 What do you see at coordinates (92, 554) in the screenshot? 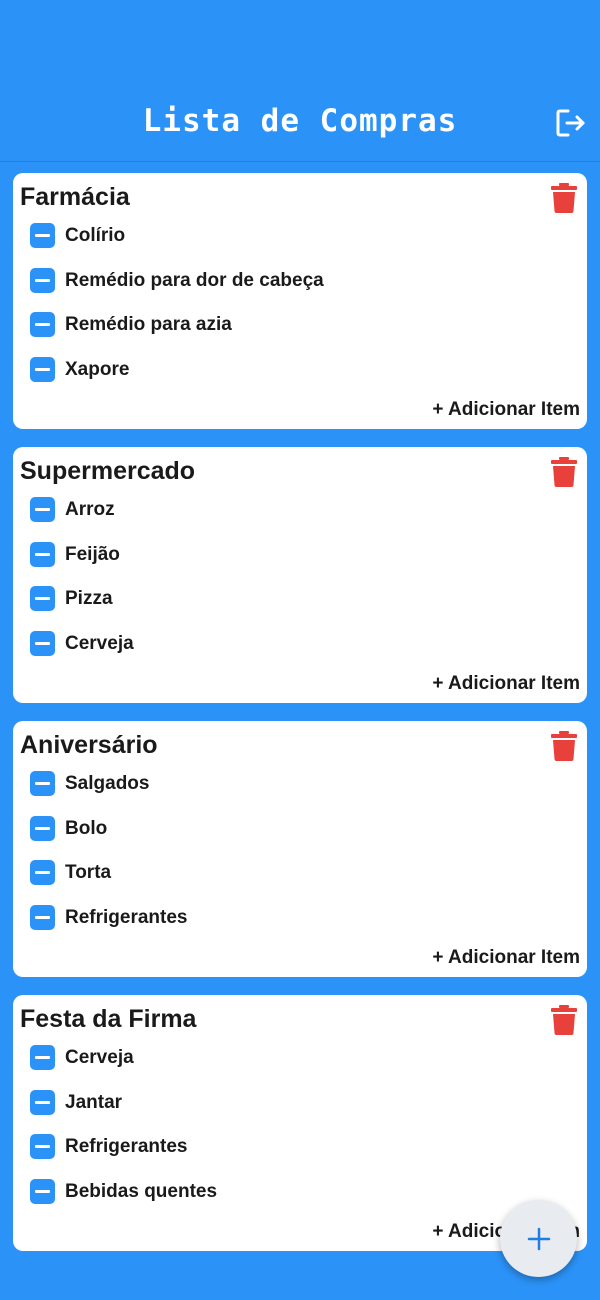
I see `item-label: Feijão` at bounding box center [92, 554].